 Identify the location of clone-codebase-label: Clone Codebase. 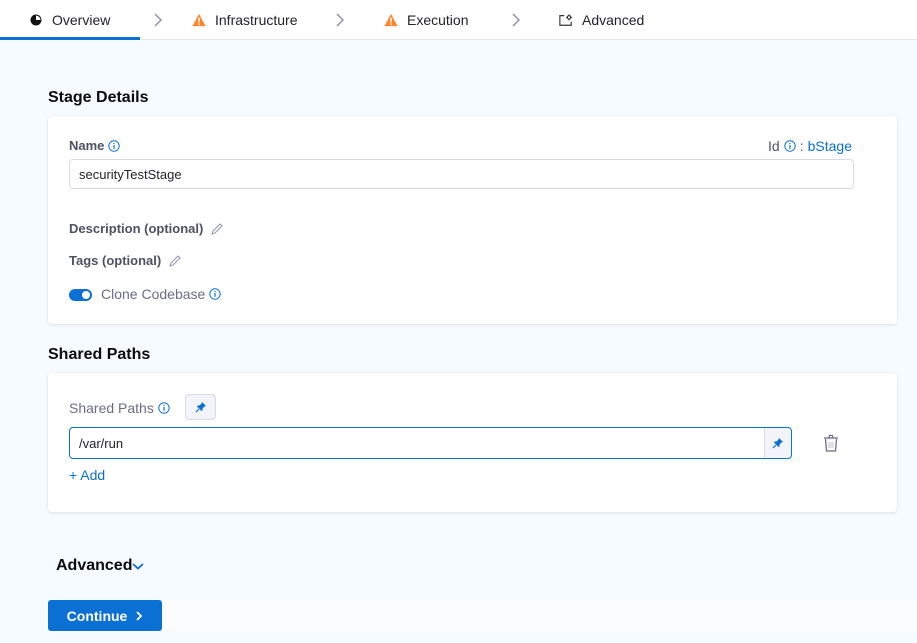
(161, 294).